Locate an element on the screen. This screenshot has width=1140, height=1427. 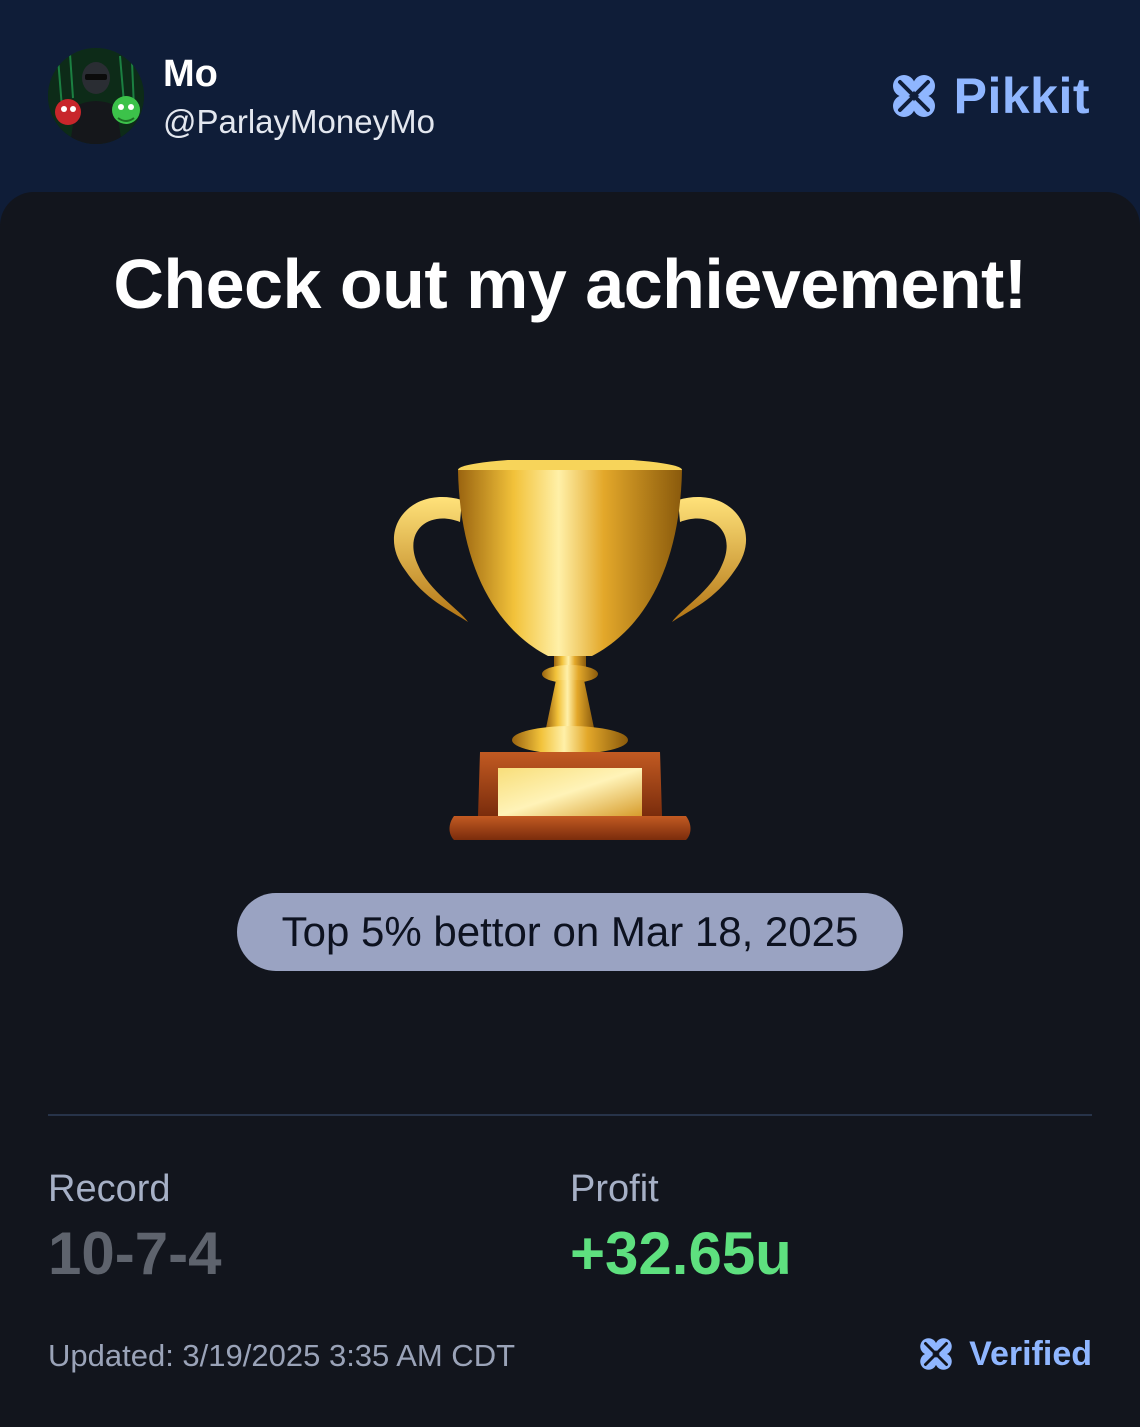
user-name: Mo is located at coordinates (190, 74).